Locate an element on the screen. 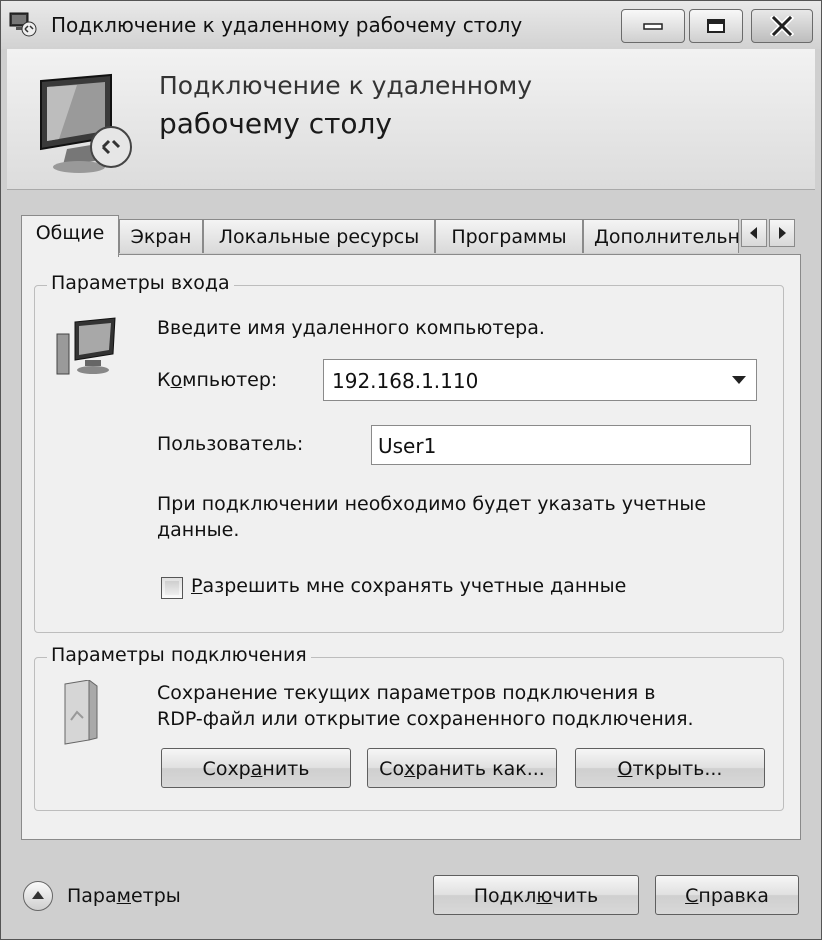 The width and height of the screenshot is (822, 940). minimize-icon is located at coordinates (653, 26).